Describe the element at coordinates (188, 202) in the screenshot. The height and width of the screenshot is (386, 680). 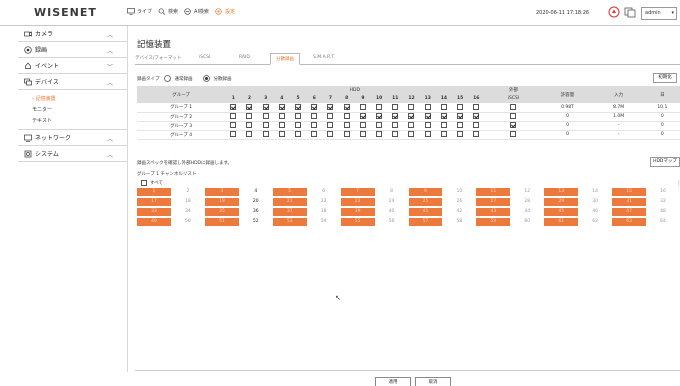
I see `channel-cell: 18` at that location.